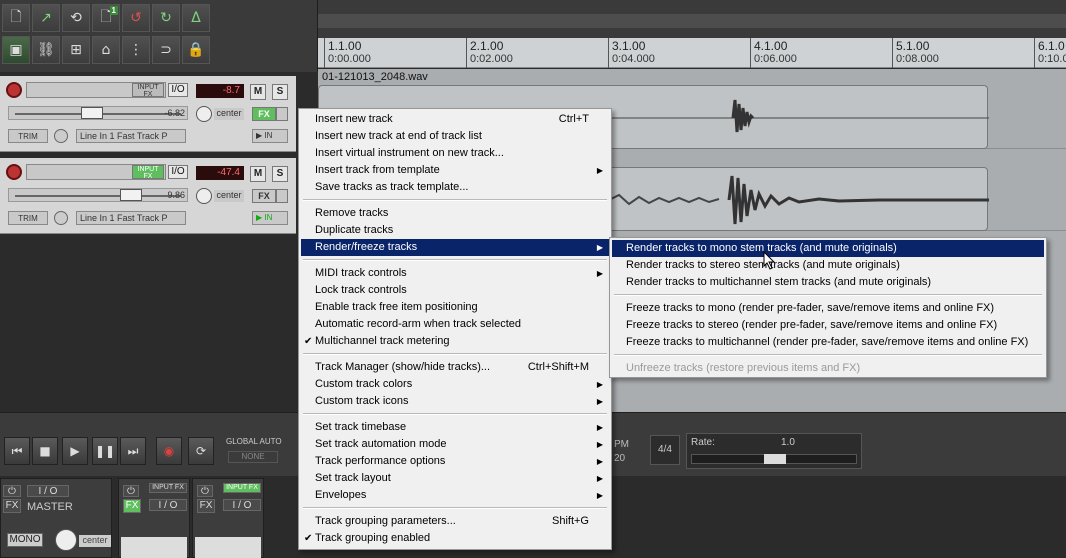  I want to click on open-project-icon: ↗, so click(46, 18).